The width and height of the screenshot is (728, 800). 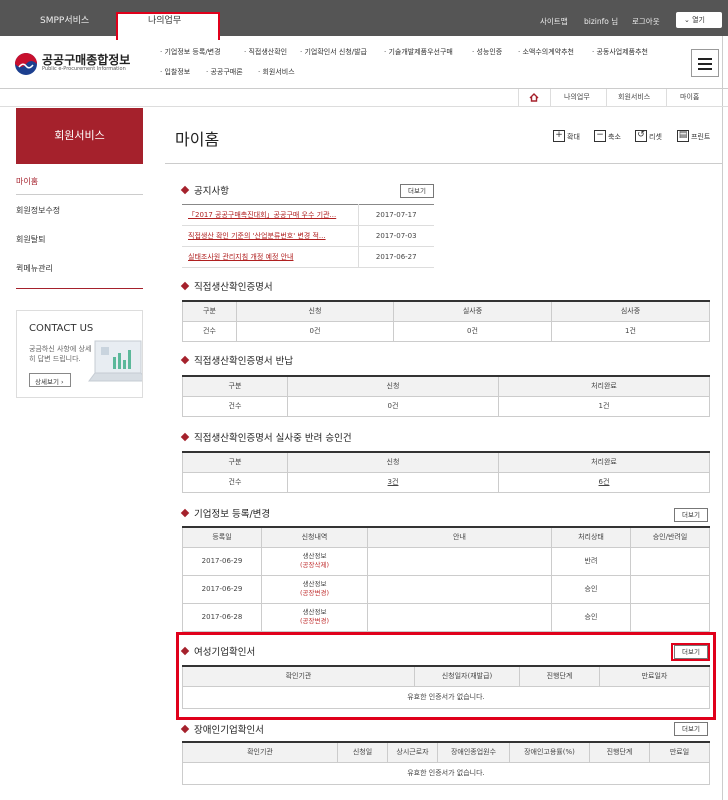 What do you see at coordinates (412, 752) in the screenshot?
I see `col-header: 상시근로자` at bounding box center [412, 752].